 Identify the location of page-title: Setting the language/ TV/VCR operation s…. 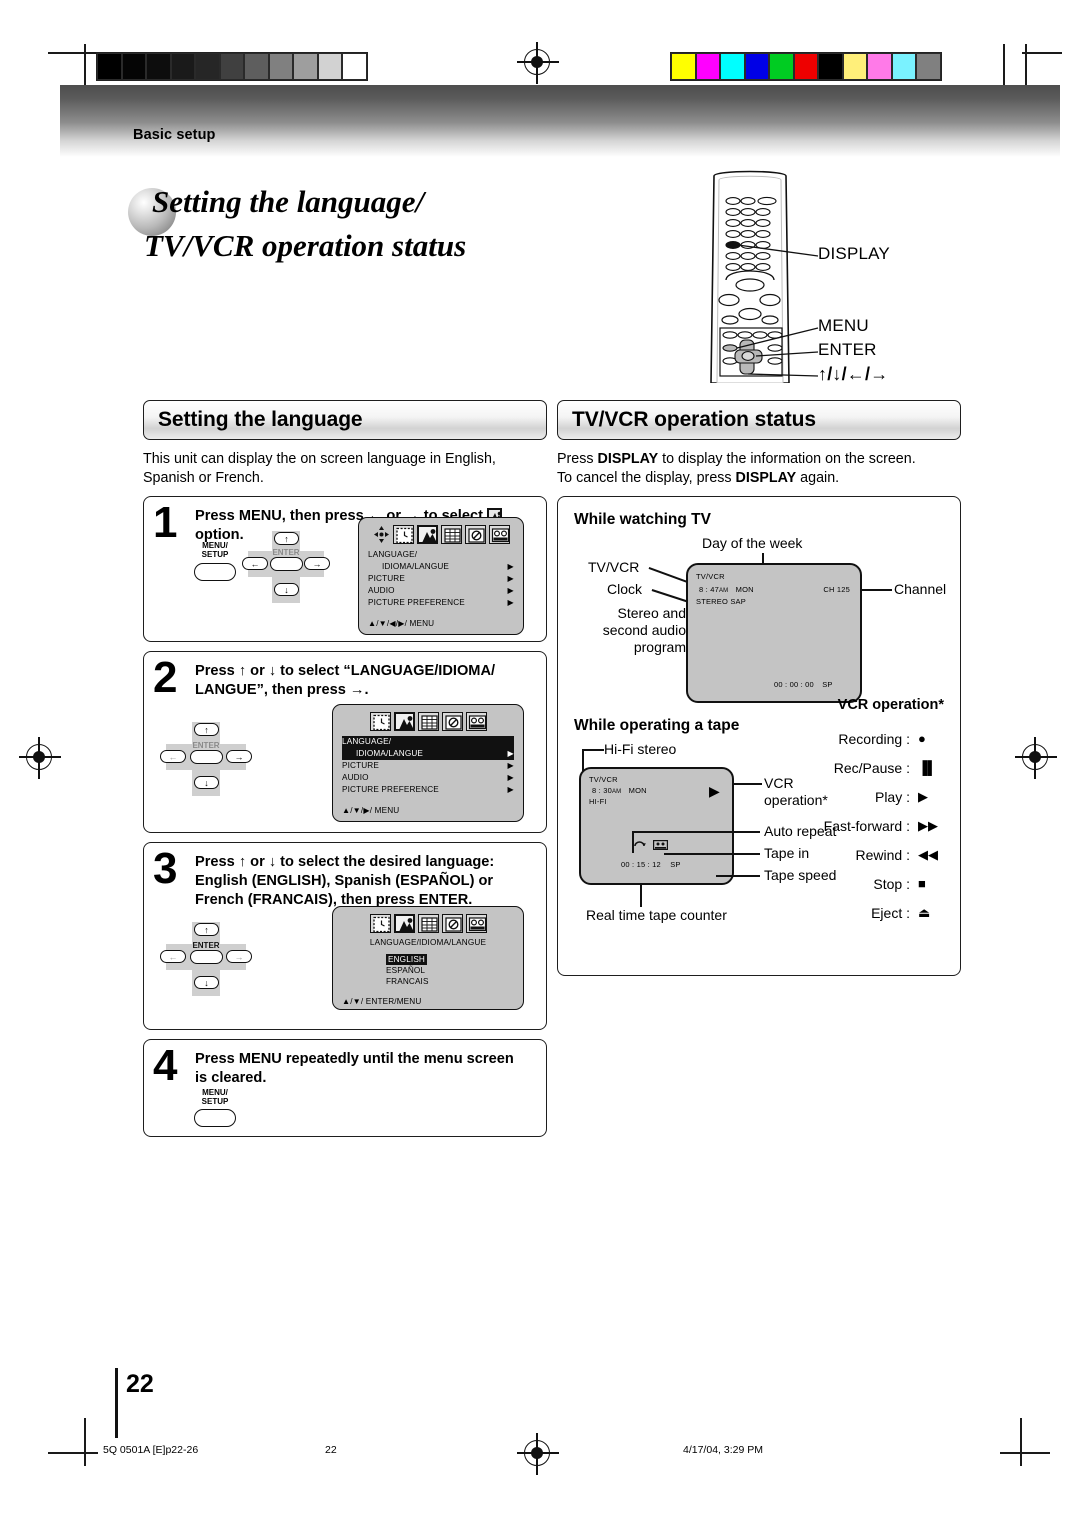
(408, 224).